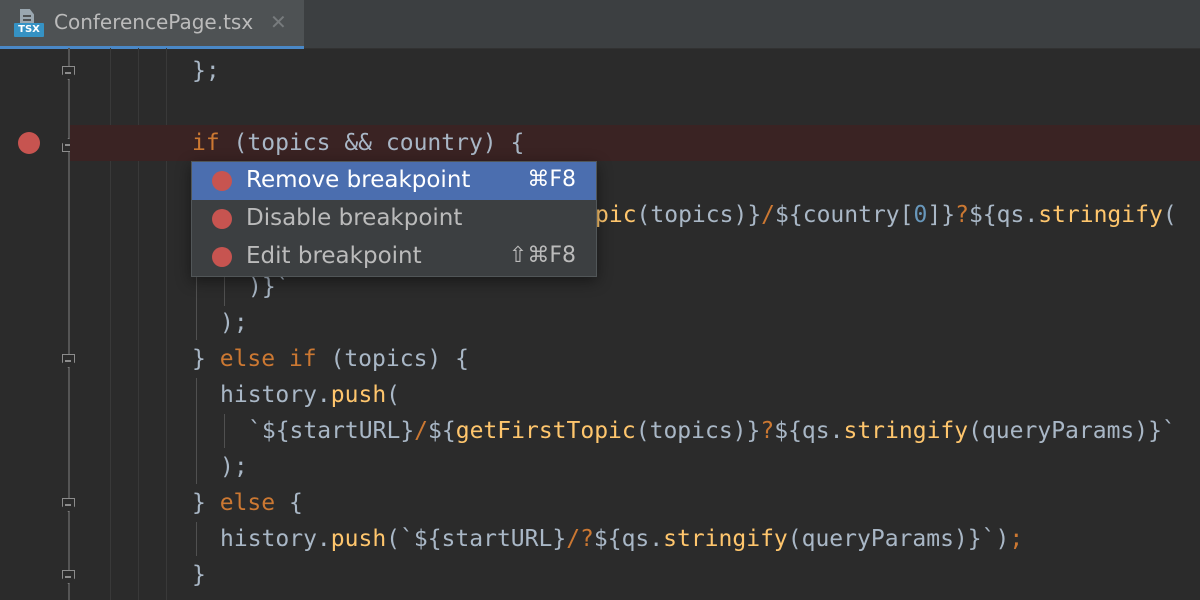  Describe the element at coordinates (334, 256) in the screenshot. I see `menu-item-label: Edit breakpoint` at that location.